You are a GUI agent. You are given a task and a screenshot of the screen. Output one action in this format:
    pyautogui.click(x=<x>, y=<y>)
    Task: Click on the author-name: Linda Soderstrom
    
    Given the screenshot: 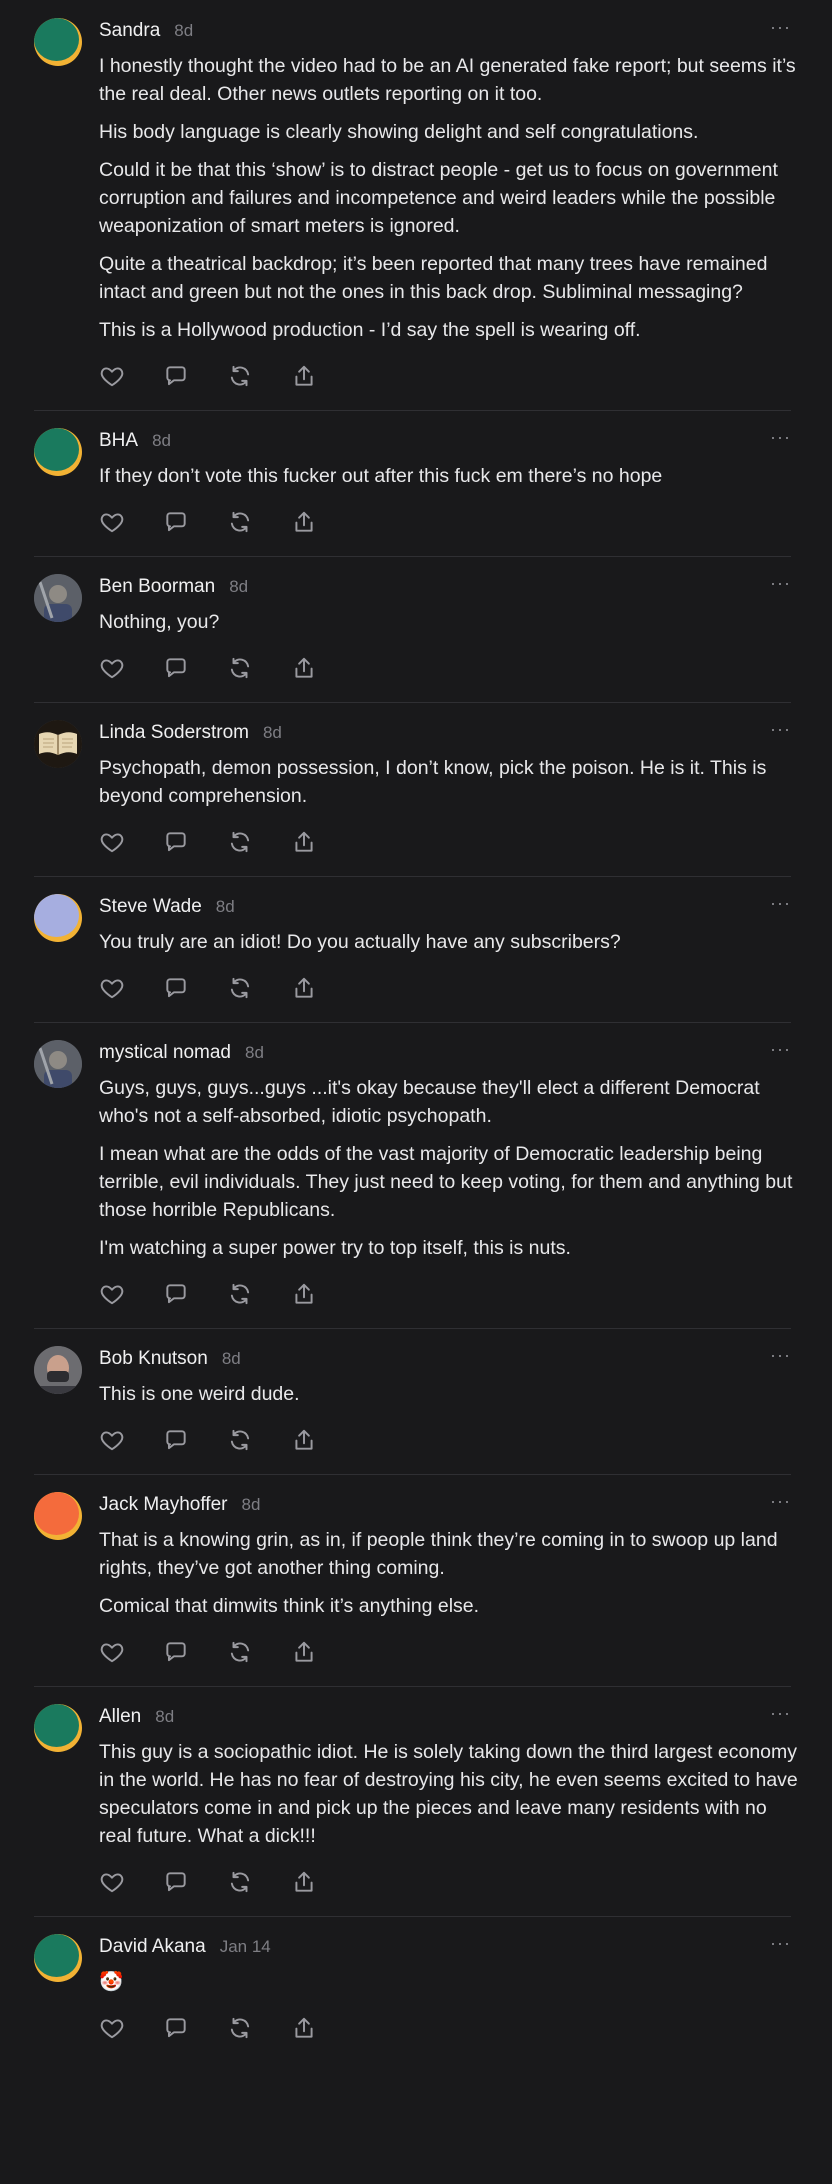 What is the action you would take?
    pyautogui.click(x=174, y=733)
    